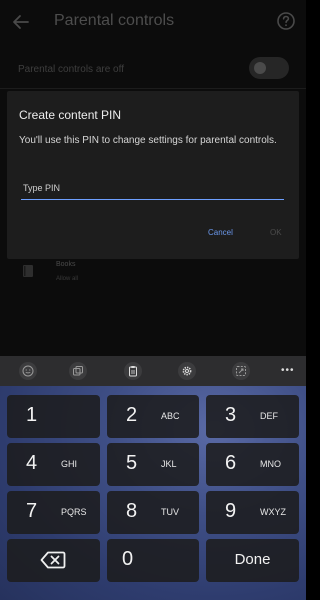 This screenshot has width=320, height=600. Describe the element at coordinates (153, 88) in the screenshot. I see `divider` at that location.